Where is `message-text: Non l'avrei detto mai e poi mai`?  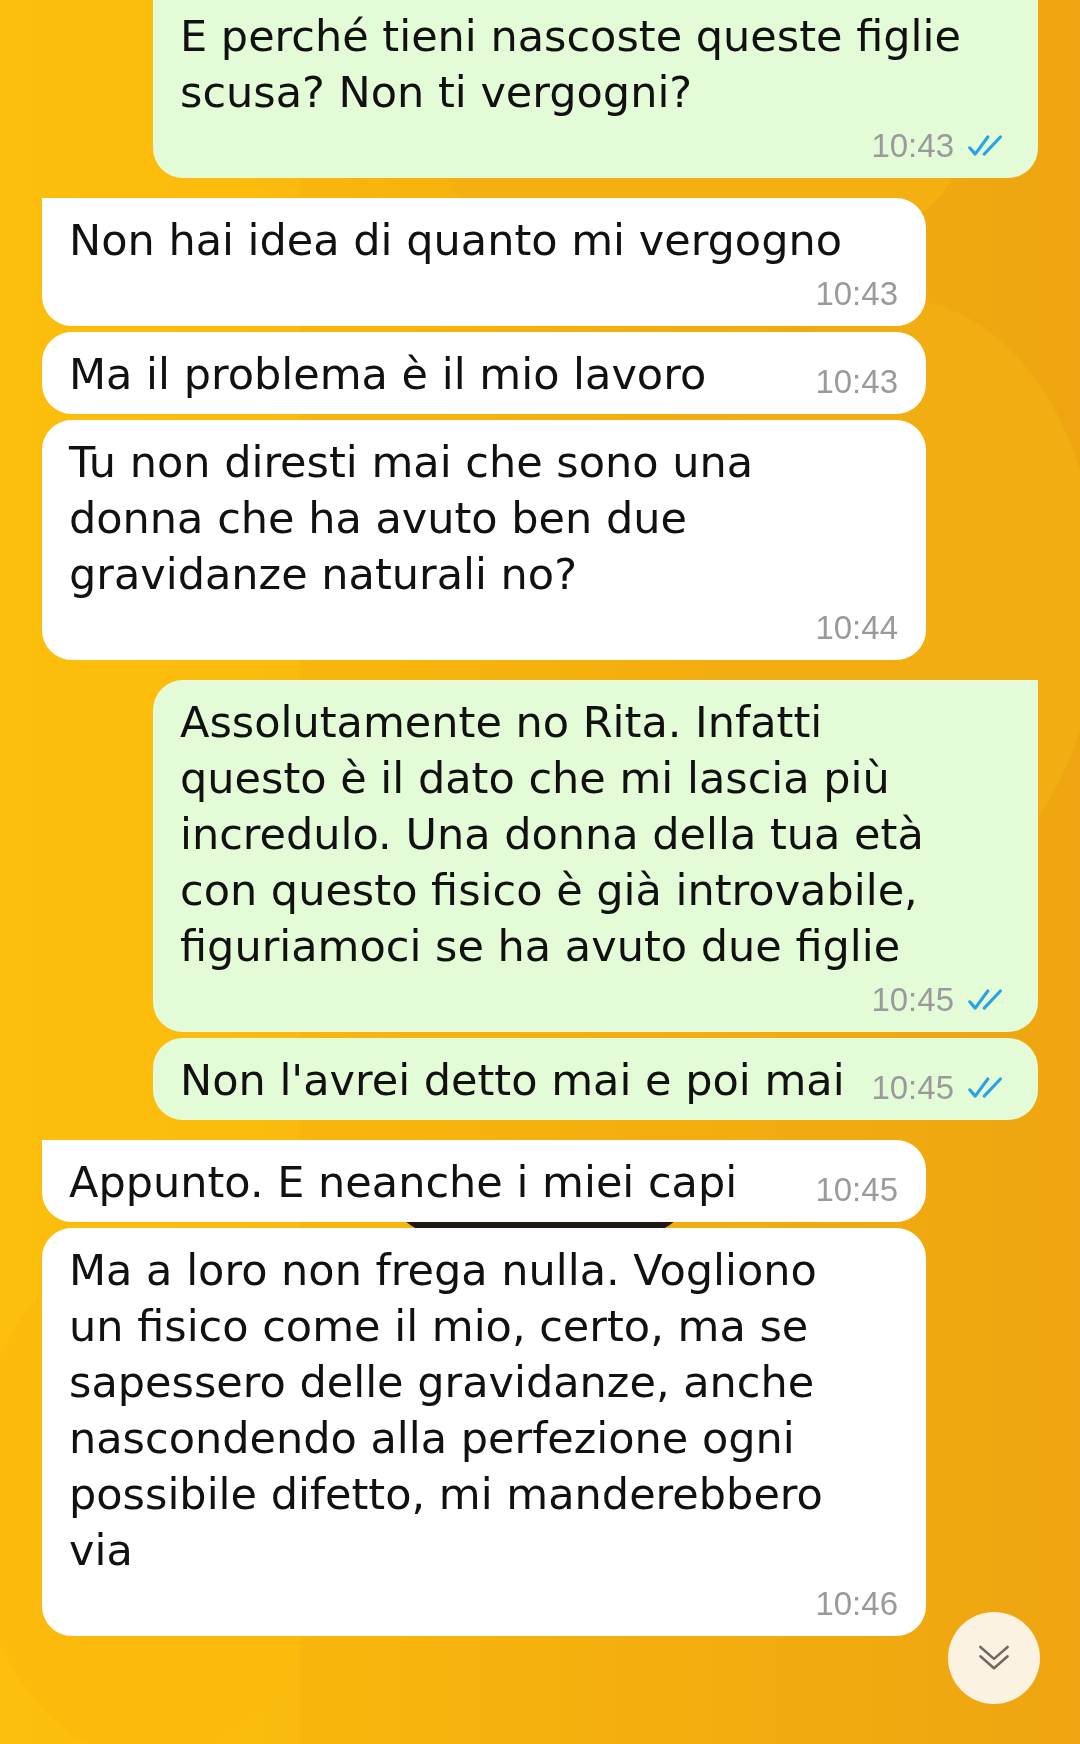 message-text: Non l'avrei detto mai e poi mai is located at coordinates (512, 1080).